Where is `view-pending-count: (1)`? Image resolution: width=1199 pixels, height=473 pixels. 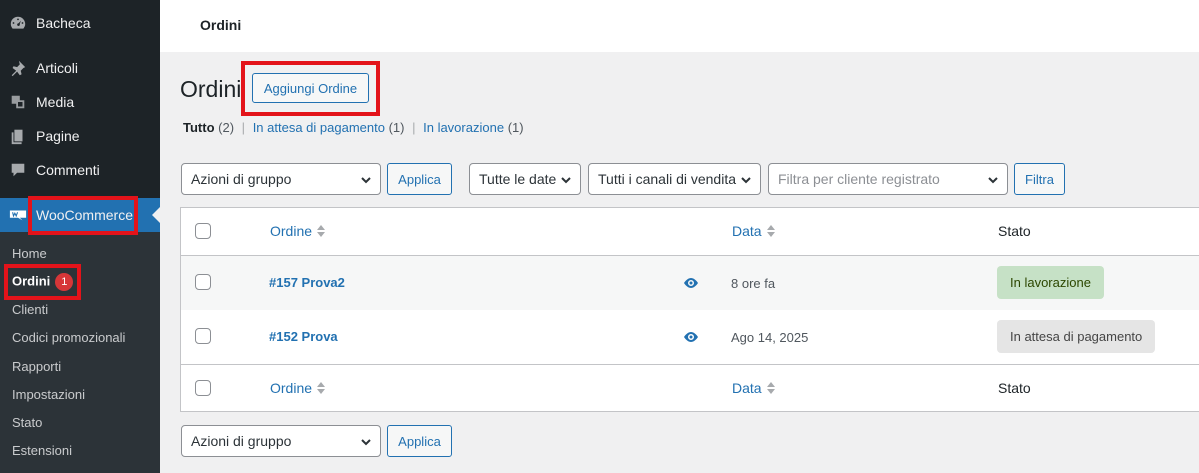 view-pending-count: (1) is located at coordinates (396, 127).